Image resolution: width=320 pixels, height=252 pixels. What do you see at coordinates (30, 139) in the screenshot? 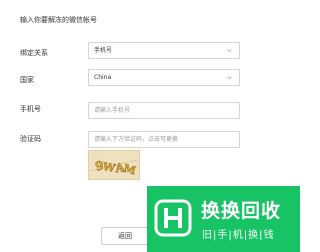
I see `code-label: 验证码` at bounding box center [30, 139].